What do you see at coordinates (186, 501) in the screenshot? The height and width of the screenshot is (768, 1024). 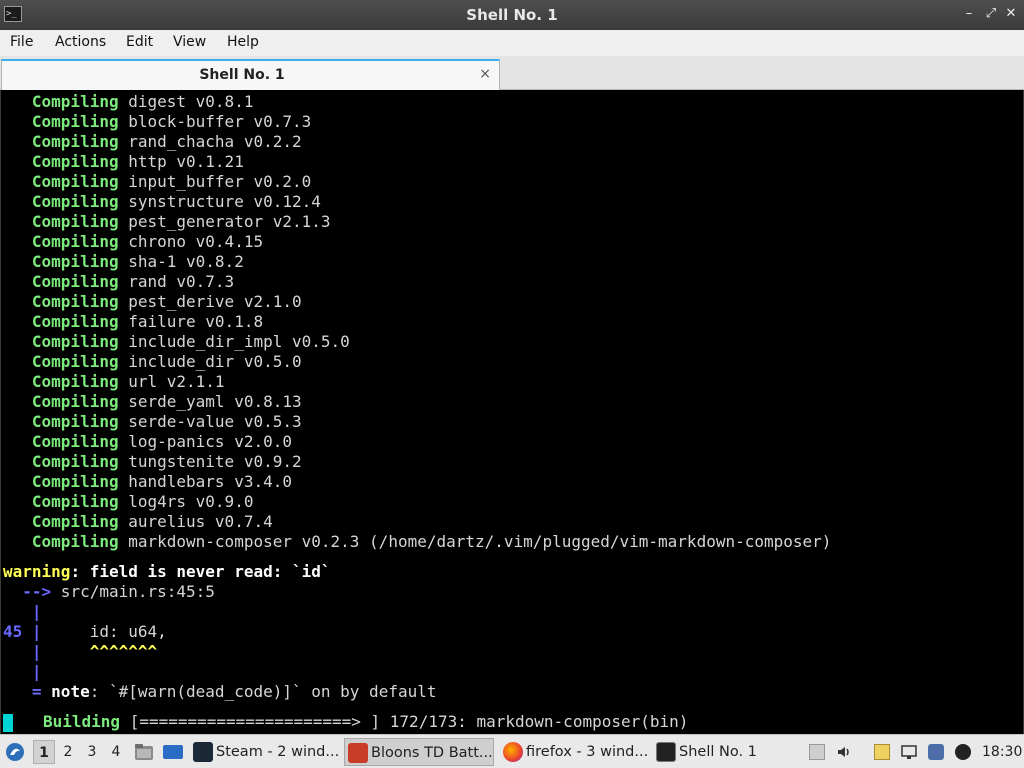 I see `crate-name: log4rs v0.9.0` at bounding box center [186, 501].